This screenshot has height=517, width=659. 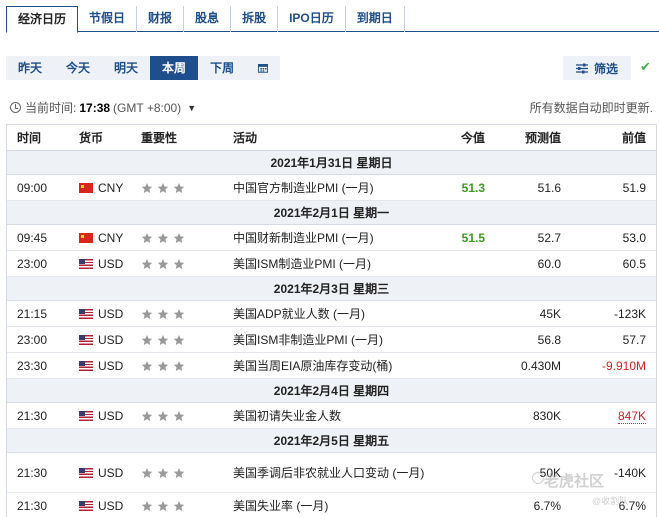 I want to click on header-importance: 重要性, so click(x=159, y=138).